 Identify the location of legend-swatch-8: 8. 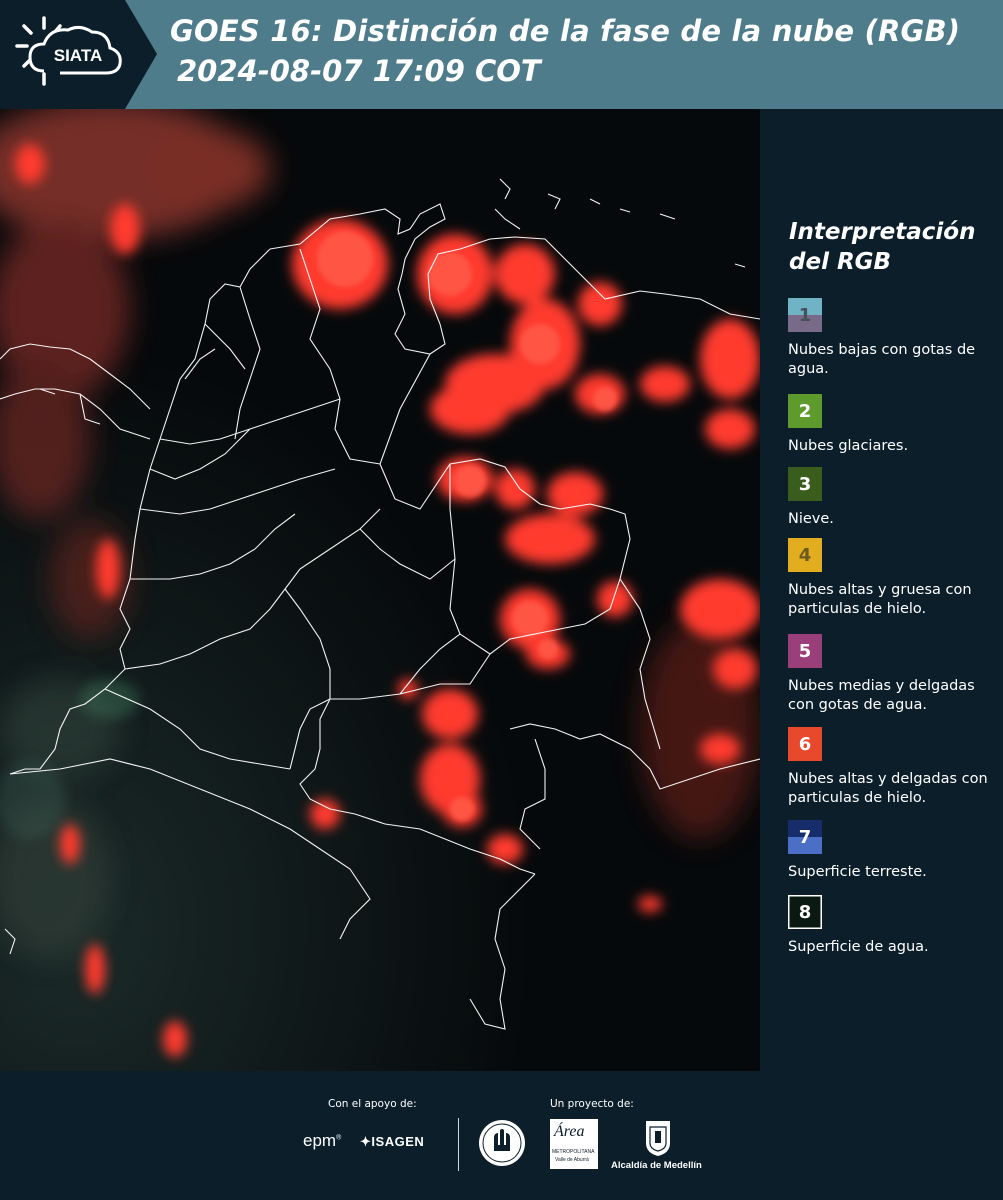
(805, 912).